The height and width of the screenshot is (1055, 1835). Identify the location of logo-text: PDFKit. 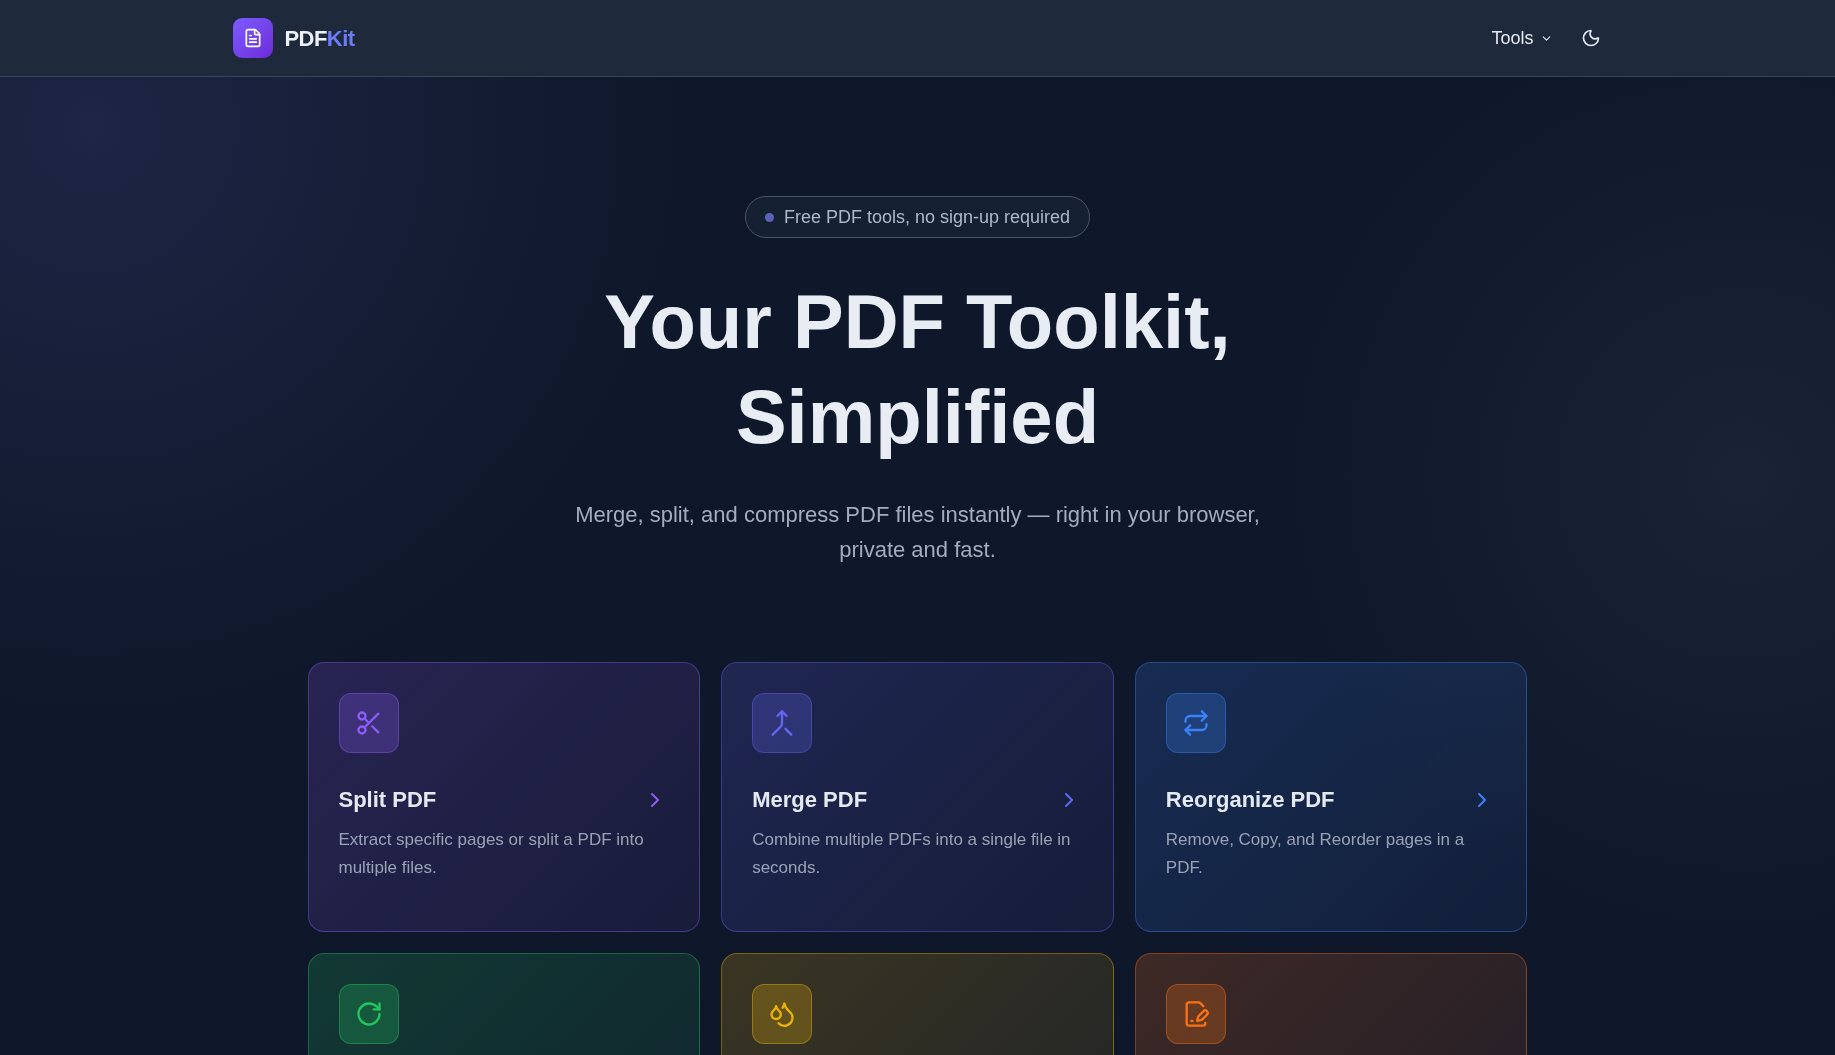
(319, 38).